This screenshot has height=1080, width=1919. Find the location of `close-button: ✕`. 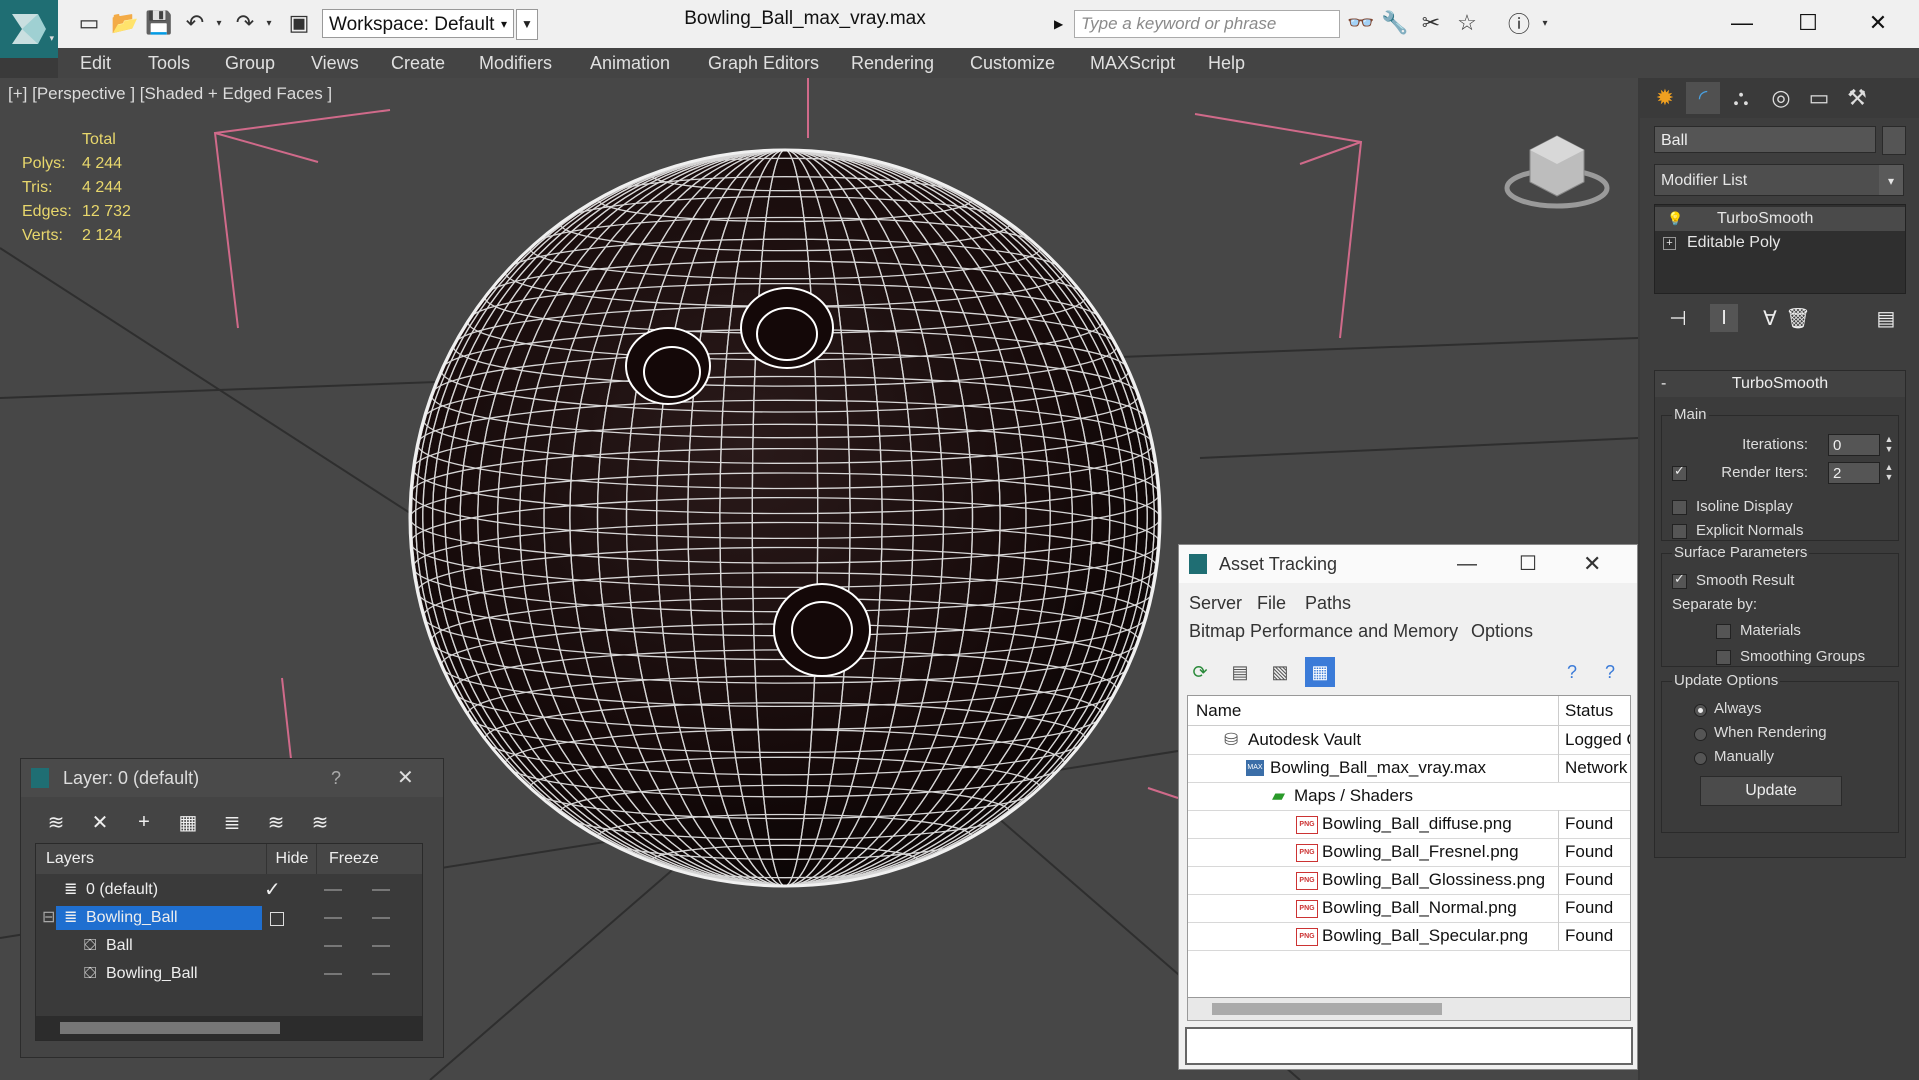

close-button: ✕ is located at coordinates (1878, 23).